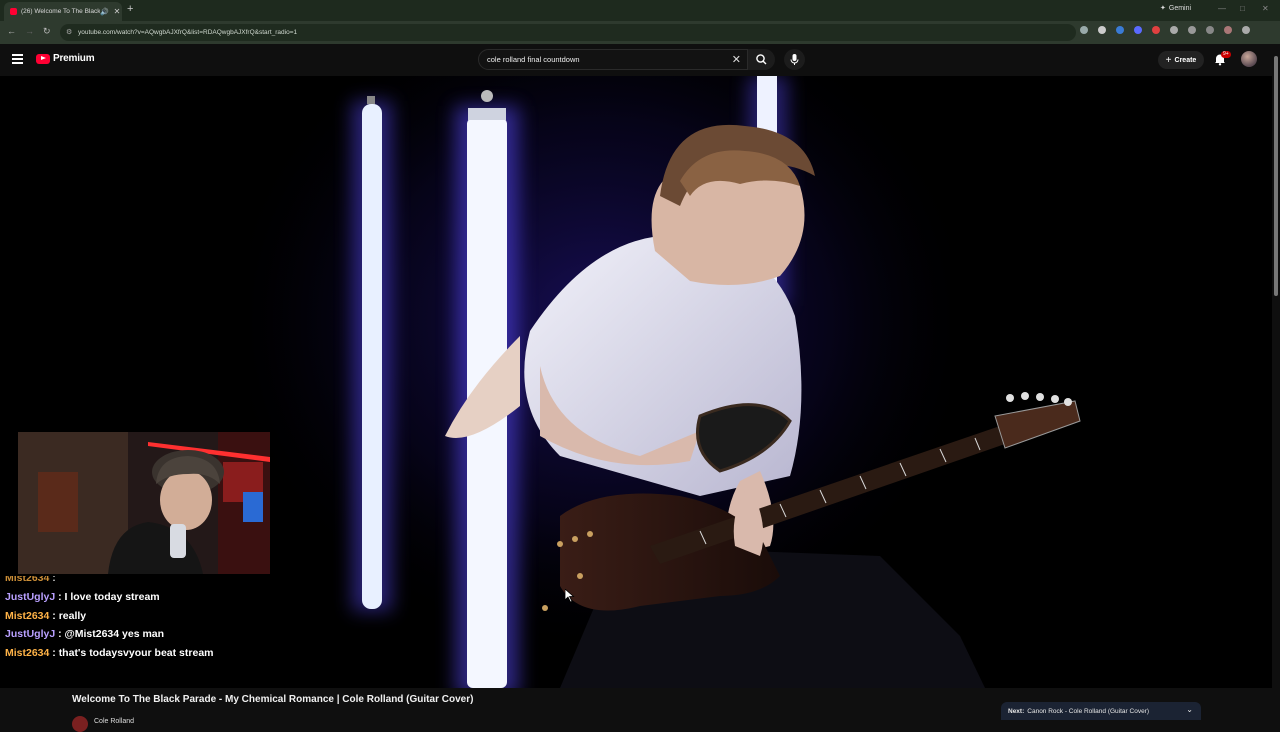 The width and height of the screenshot is (1280, 732). I want to click on channel-row: Cole Rolland, so click(103, 721).